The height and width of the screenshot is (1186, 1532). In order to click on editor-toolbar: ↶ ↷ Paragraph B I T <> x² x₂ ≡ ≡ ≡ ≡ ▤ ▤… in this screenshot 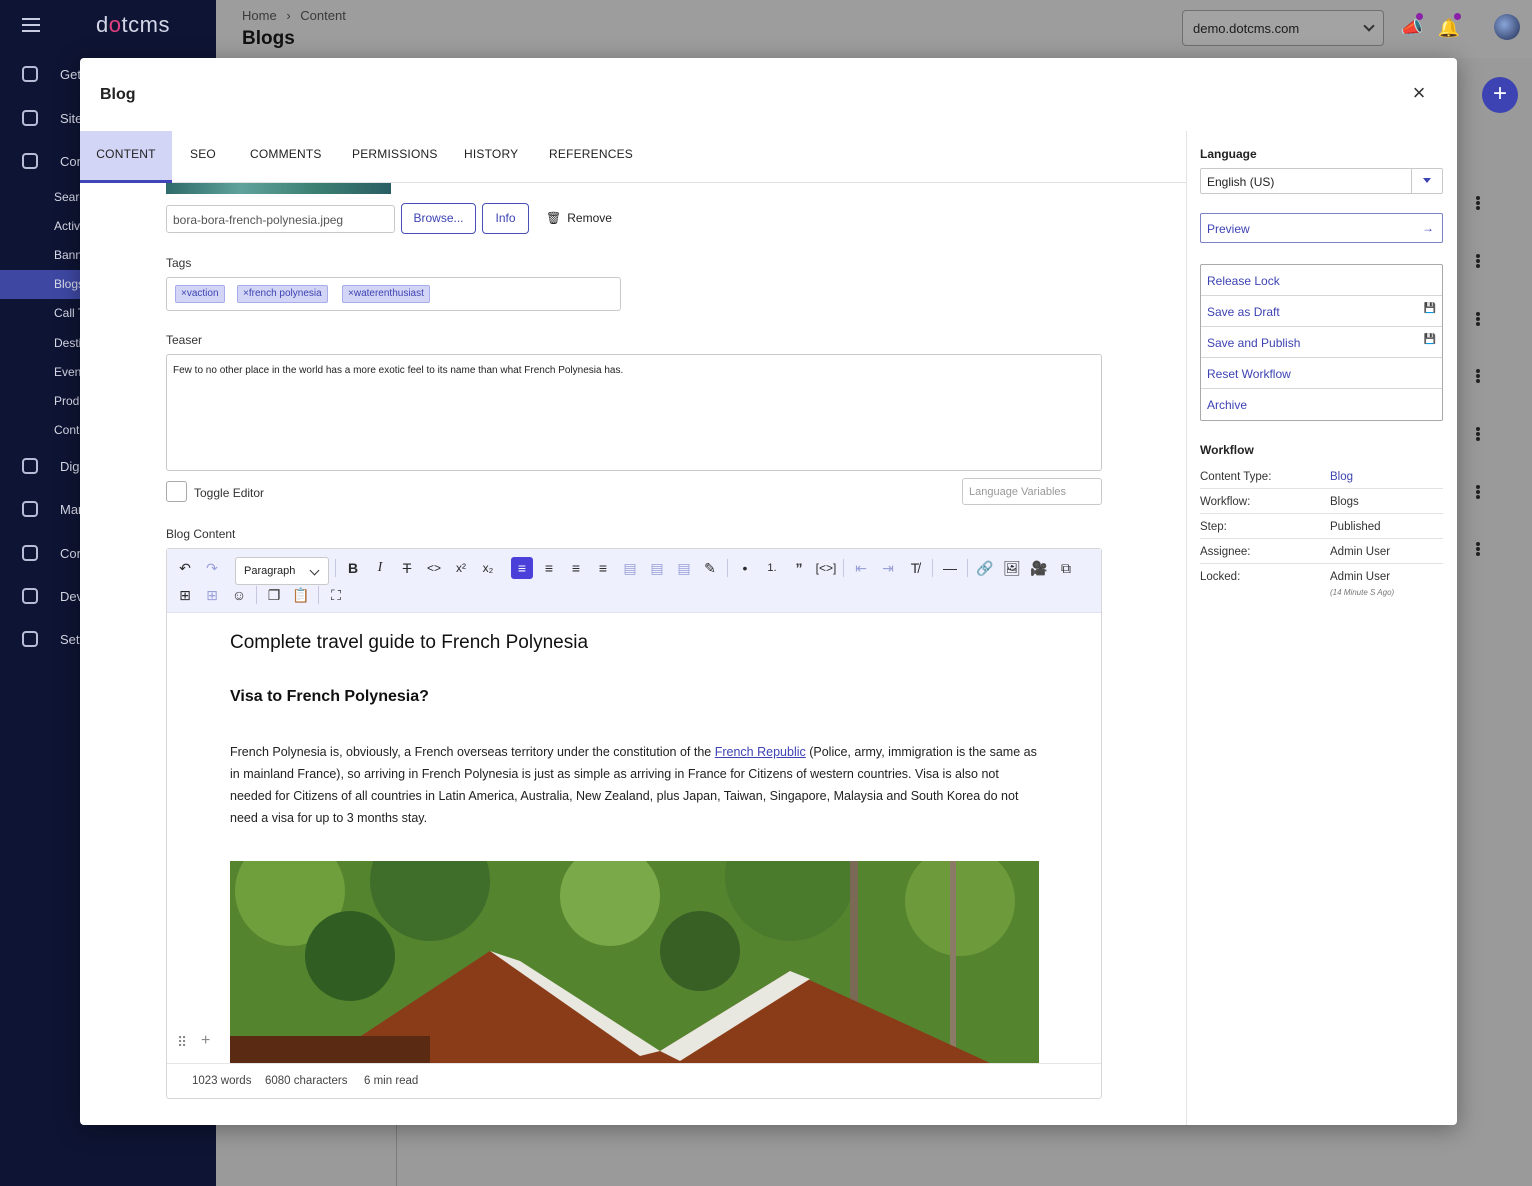, I will do `click(634, 581)`.